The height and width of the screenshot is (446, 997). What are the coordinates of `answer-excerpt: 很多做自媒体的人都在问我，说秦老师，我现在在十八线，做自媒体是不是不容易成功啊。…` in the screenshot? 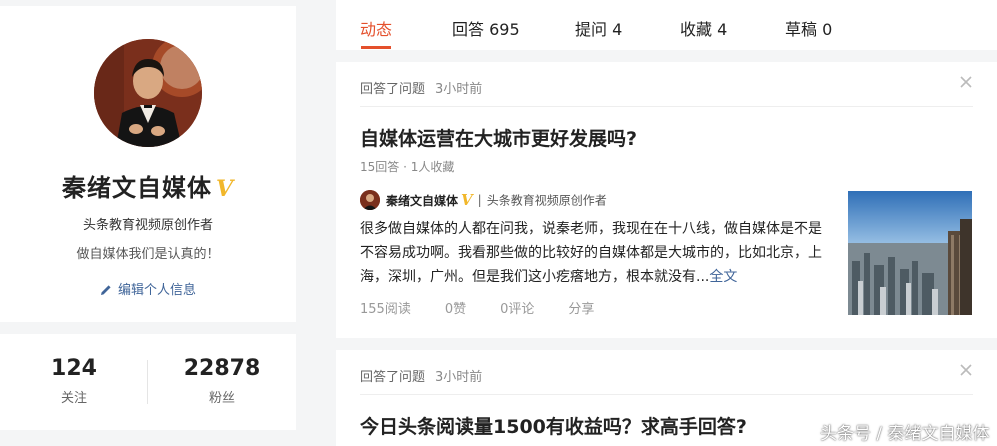 It's located at (593, 253).